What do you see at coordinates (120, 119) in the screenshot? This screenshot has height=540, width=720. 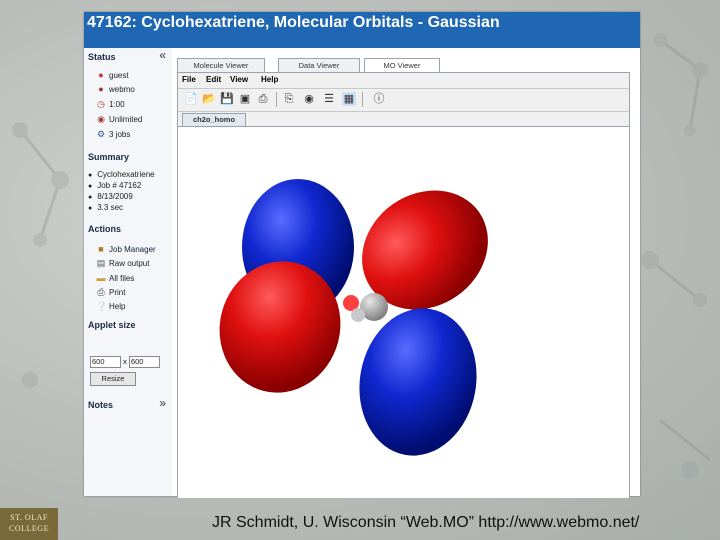 I see `status-storage: ◉ Unlimited` at bounding box center [120, 119].